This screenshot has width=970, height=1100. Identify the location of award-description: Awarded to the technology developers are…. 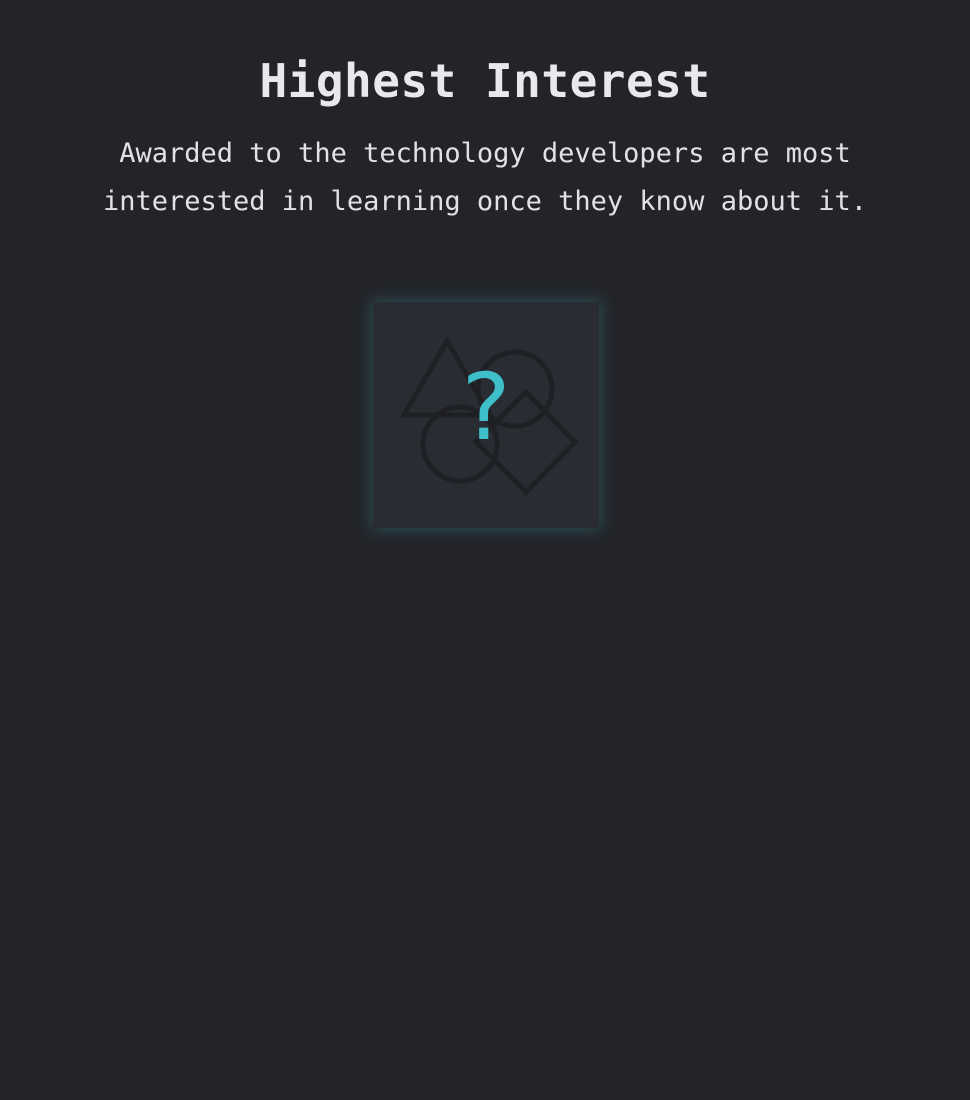
(484, 177).